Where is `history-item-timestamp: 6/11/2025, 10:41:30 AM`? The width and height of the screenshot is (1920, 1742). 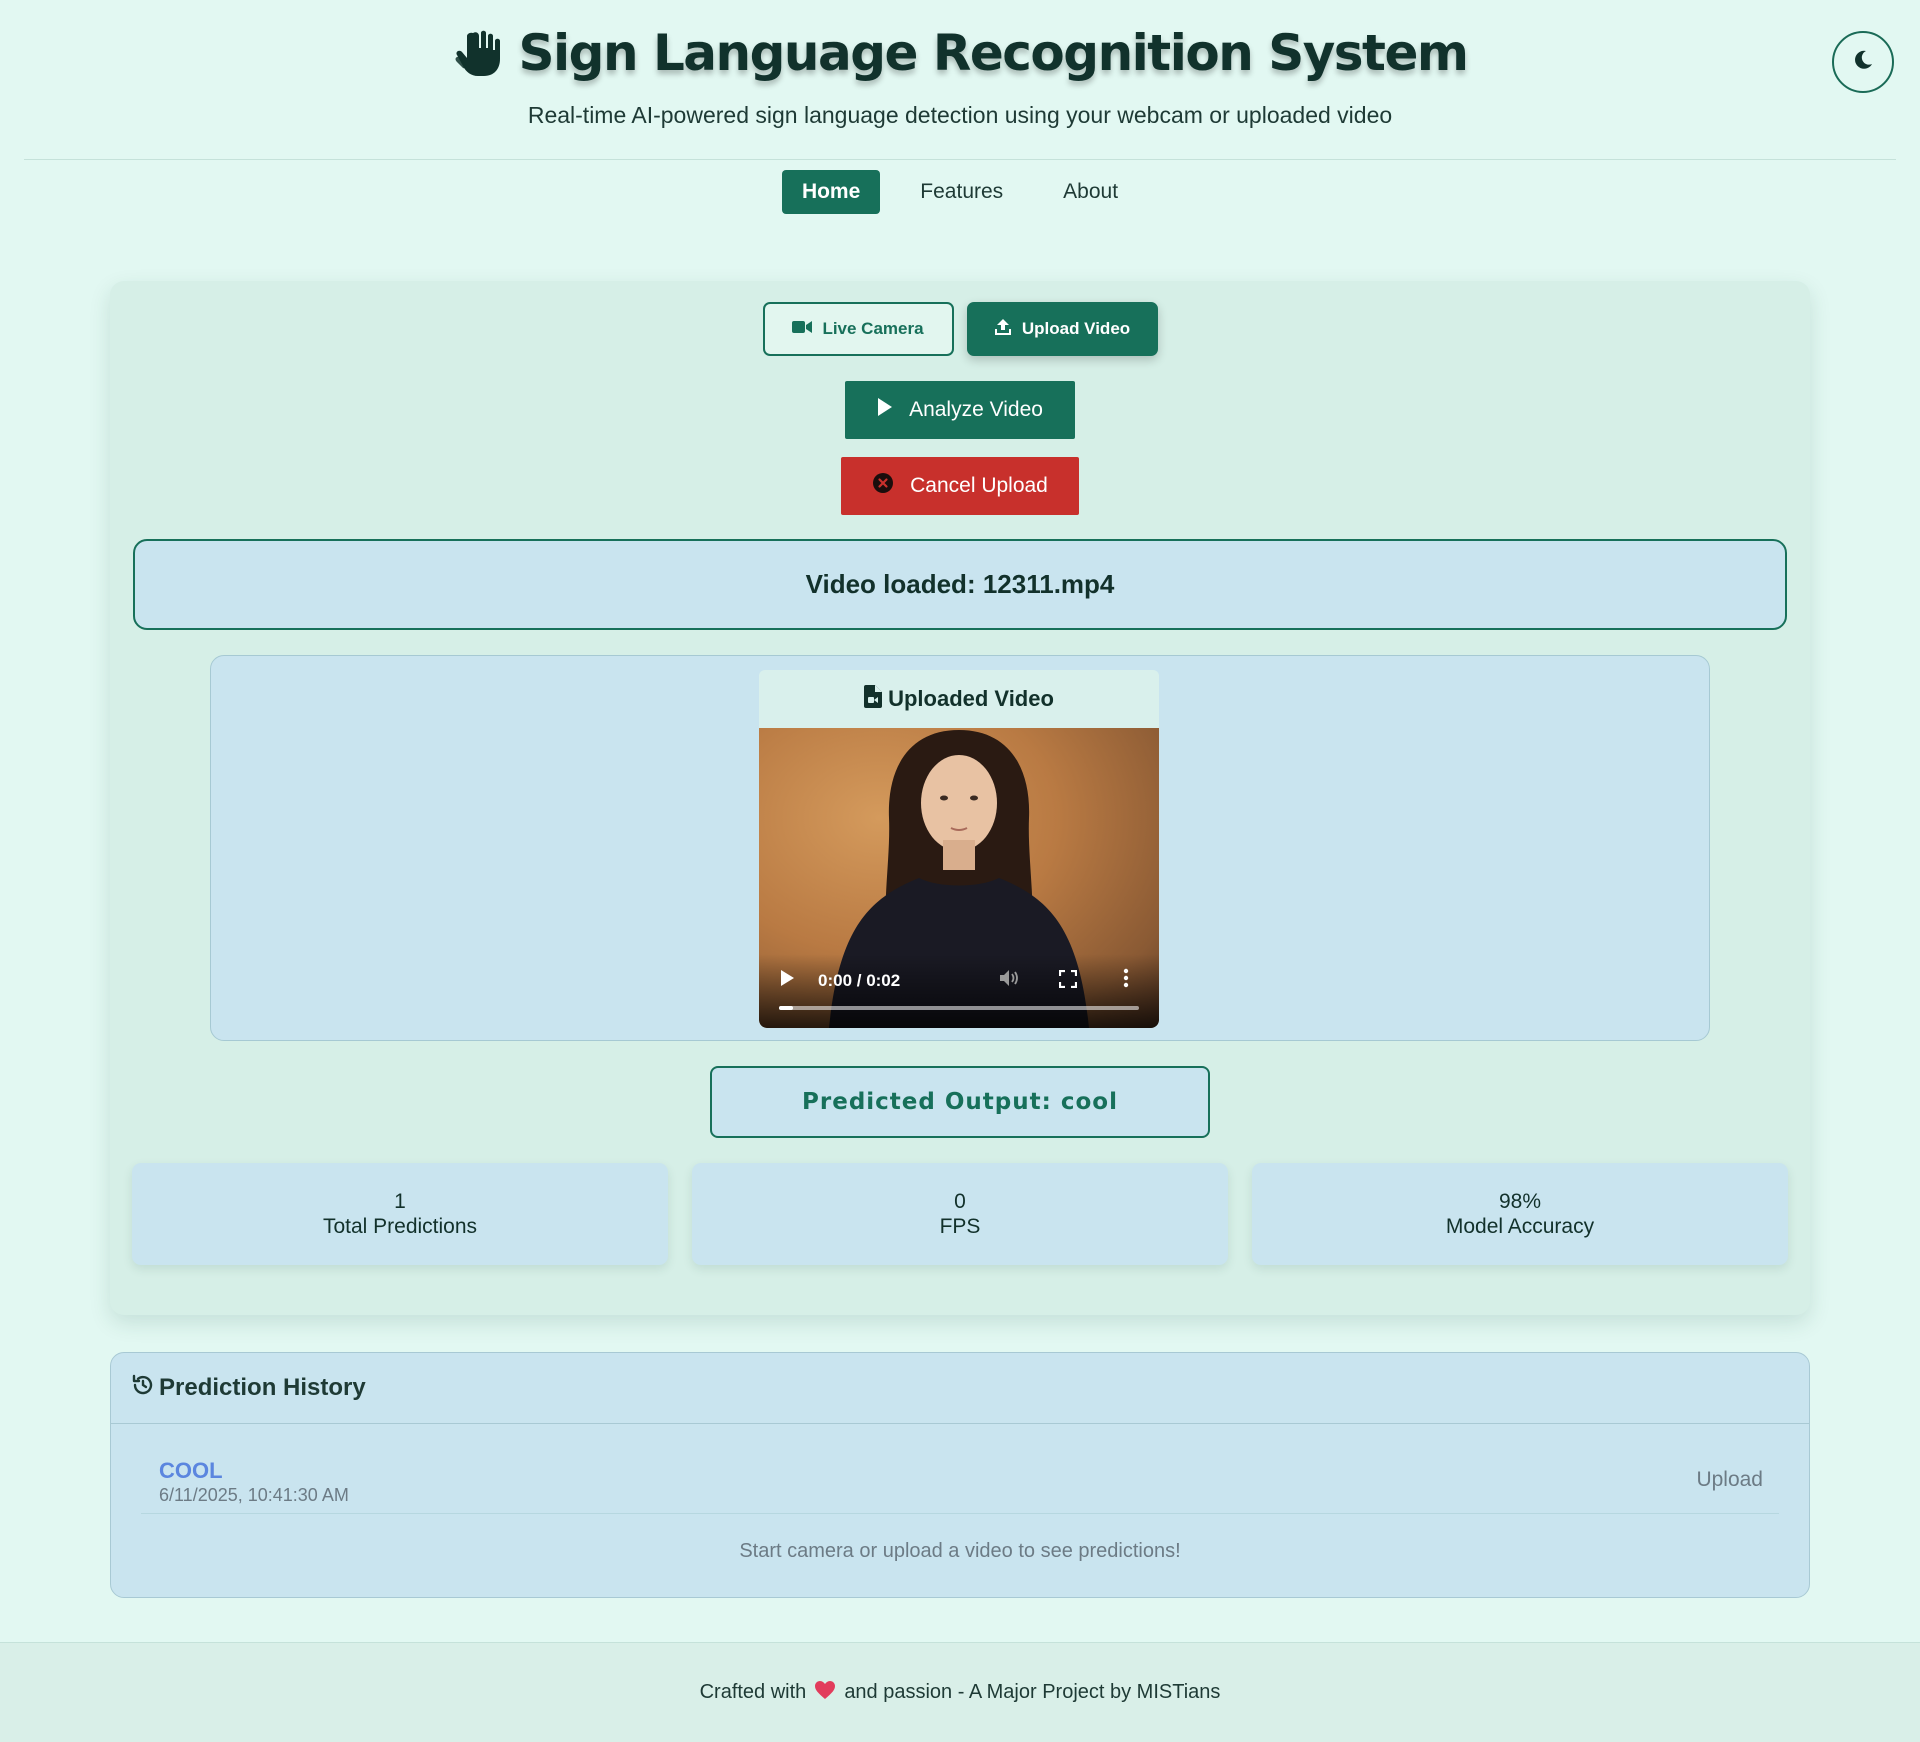 history-item-timestamp: 6/11/2025, 10:41:30 AM is located at coordinates (254, 1495).